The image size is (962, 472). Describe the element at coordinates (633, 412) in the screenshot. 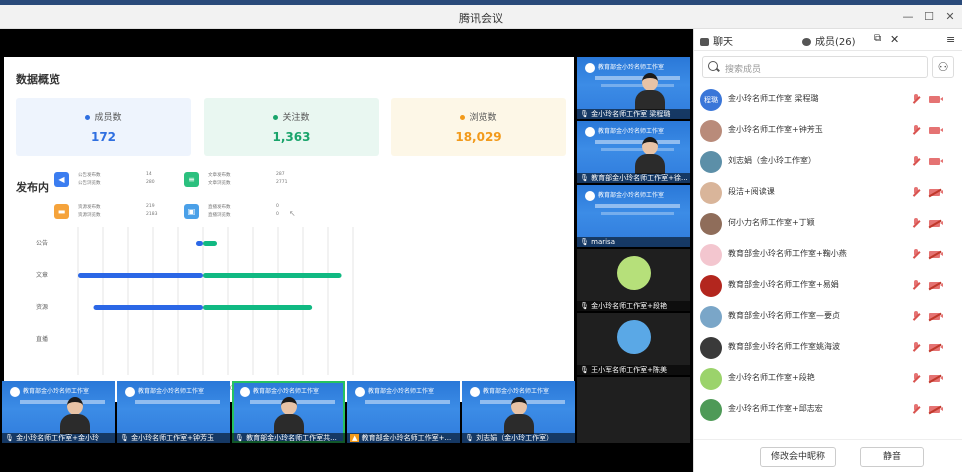

I see `participant-video-tile-empty` at that location.